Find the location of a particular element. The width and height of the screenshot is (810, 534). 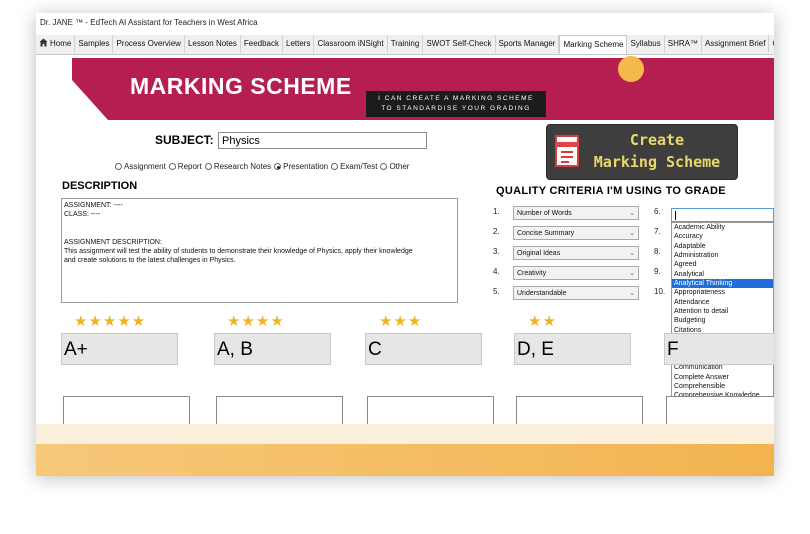

create-marking-scheme-button: Create Marking Scheme is located at coordinates (642, 152).